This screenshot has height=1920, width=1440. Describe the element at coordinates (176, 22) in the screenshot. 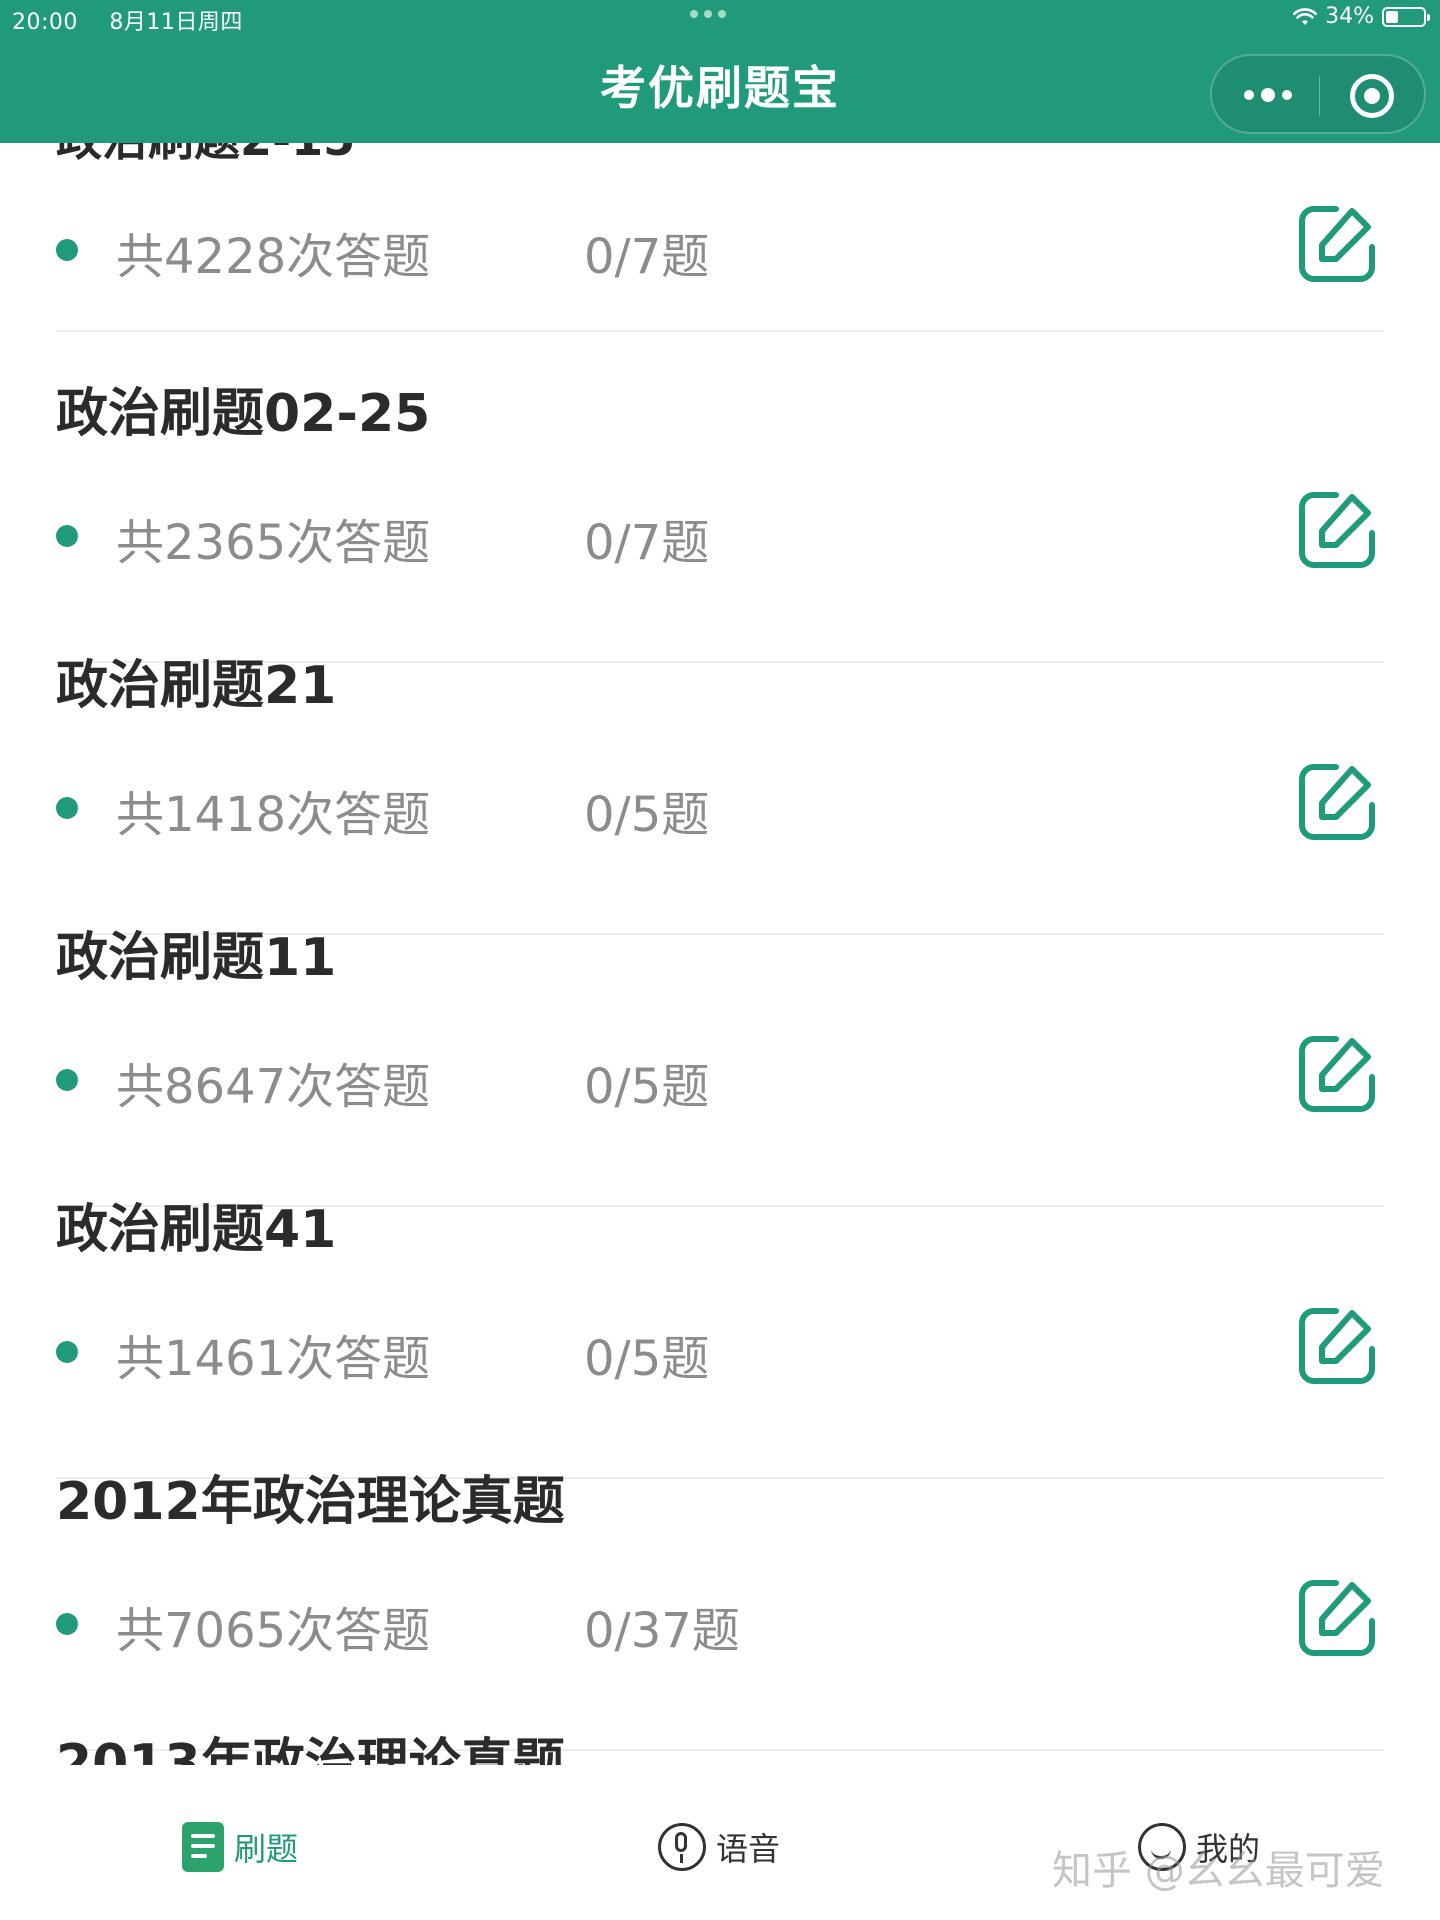

I see `status-date: 8月11日周四` at that location.